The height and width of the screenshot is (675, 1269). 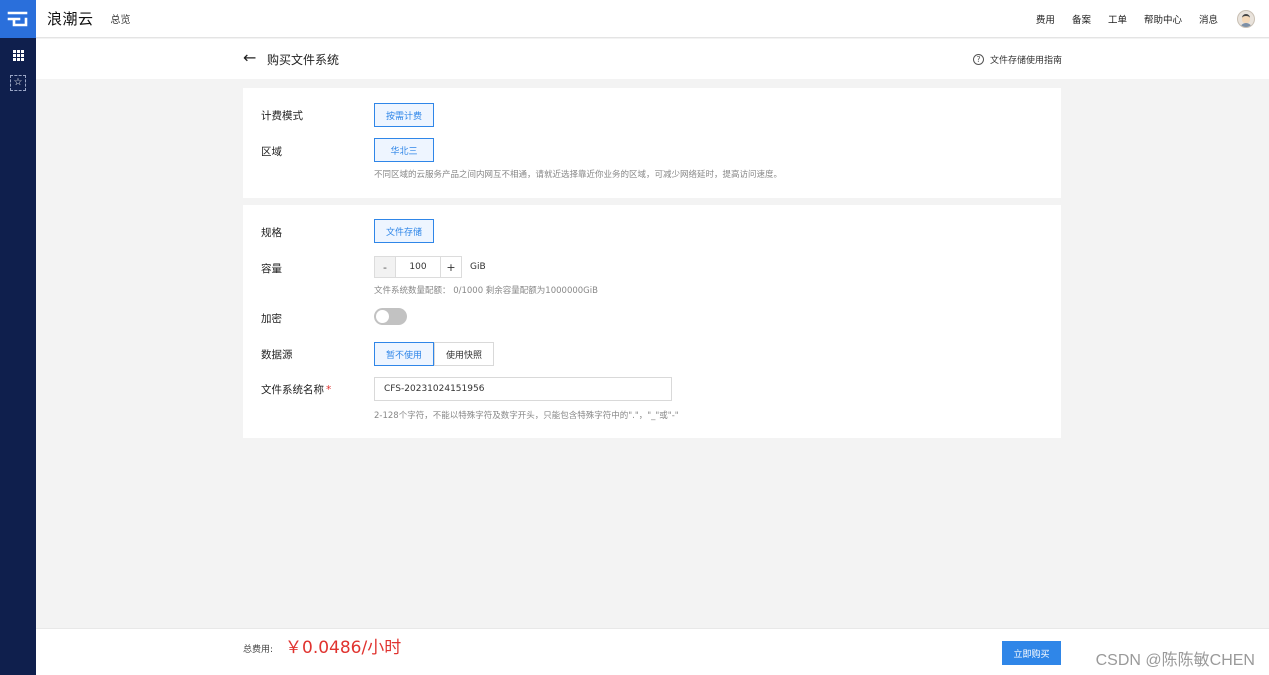 I want to click on spec-option-file-storage: 文件存储, so click(x=404, y=231).